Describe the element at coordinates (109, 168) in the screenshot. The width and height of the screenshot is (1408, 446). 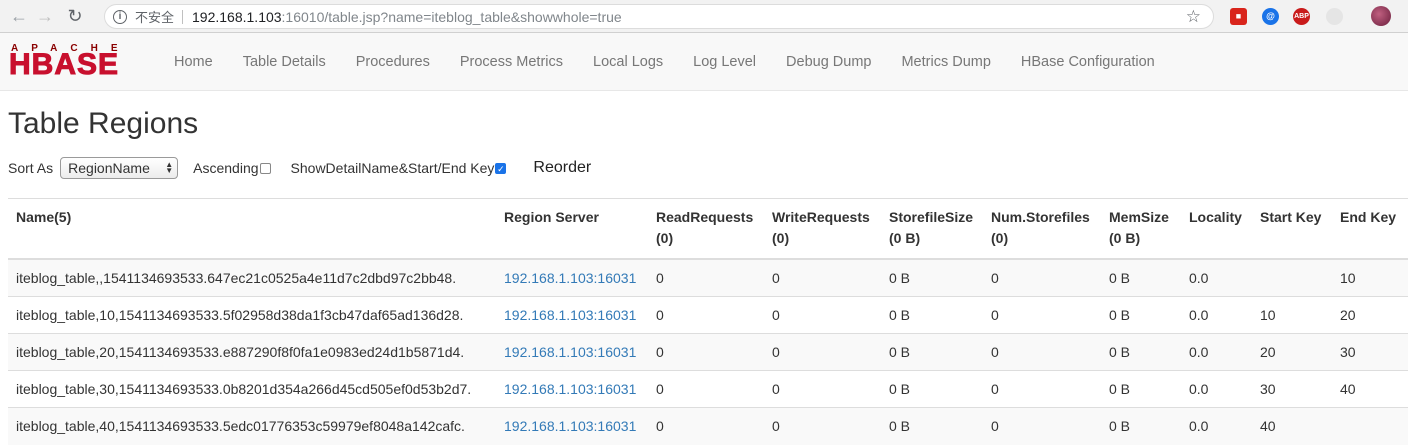
I see `sort-select-value: RegionName` at that location.